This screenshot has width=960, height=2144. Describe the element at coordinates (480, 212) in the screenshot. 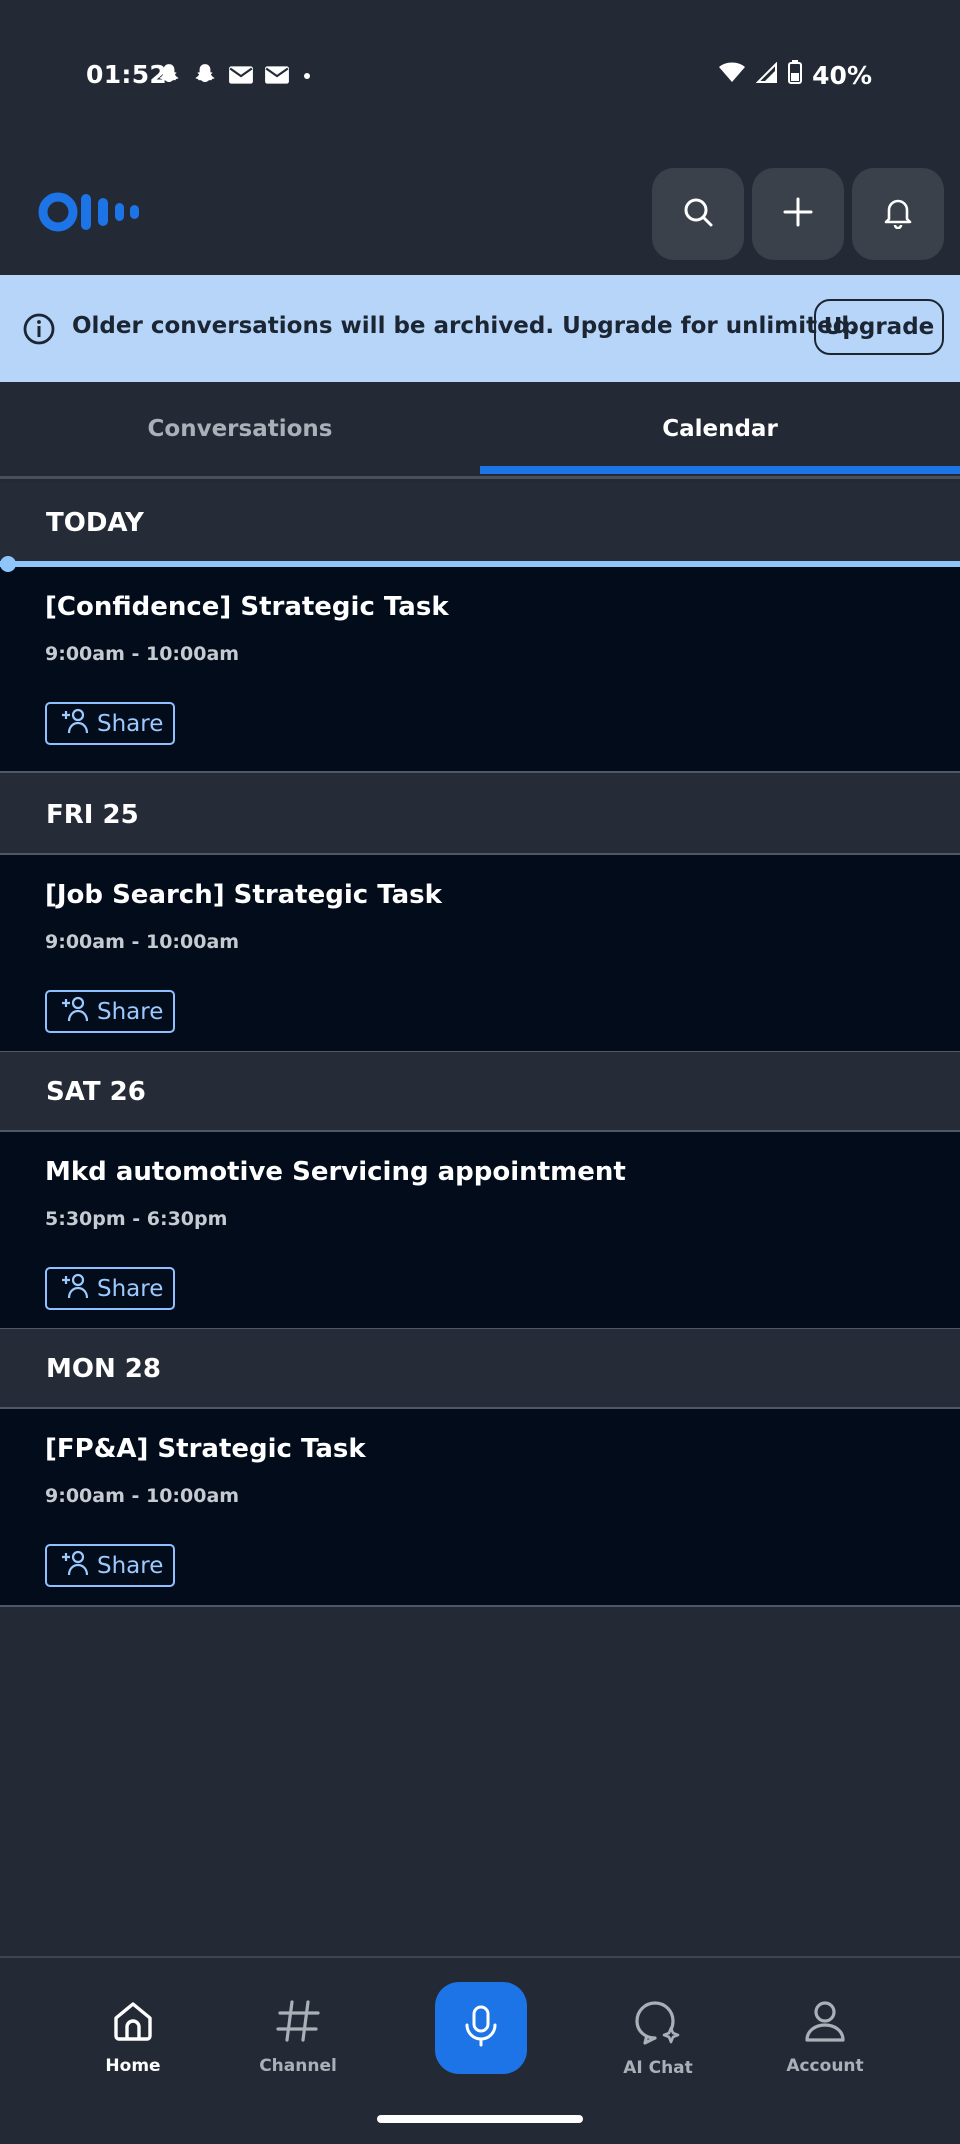

I see `app-header` at that location.